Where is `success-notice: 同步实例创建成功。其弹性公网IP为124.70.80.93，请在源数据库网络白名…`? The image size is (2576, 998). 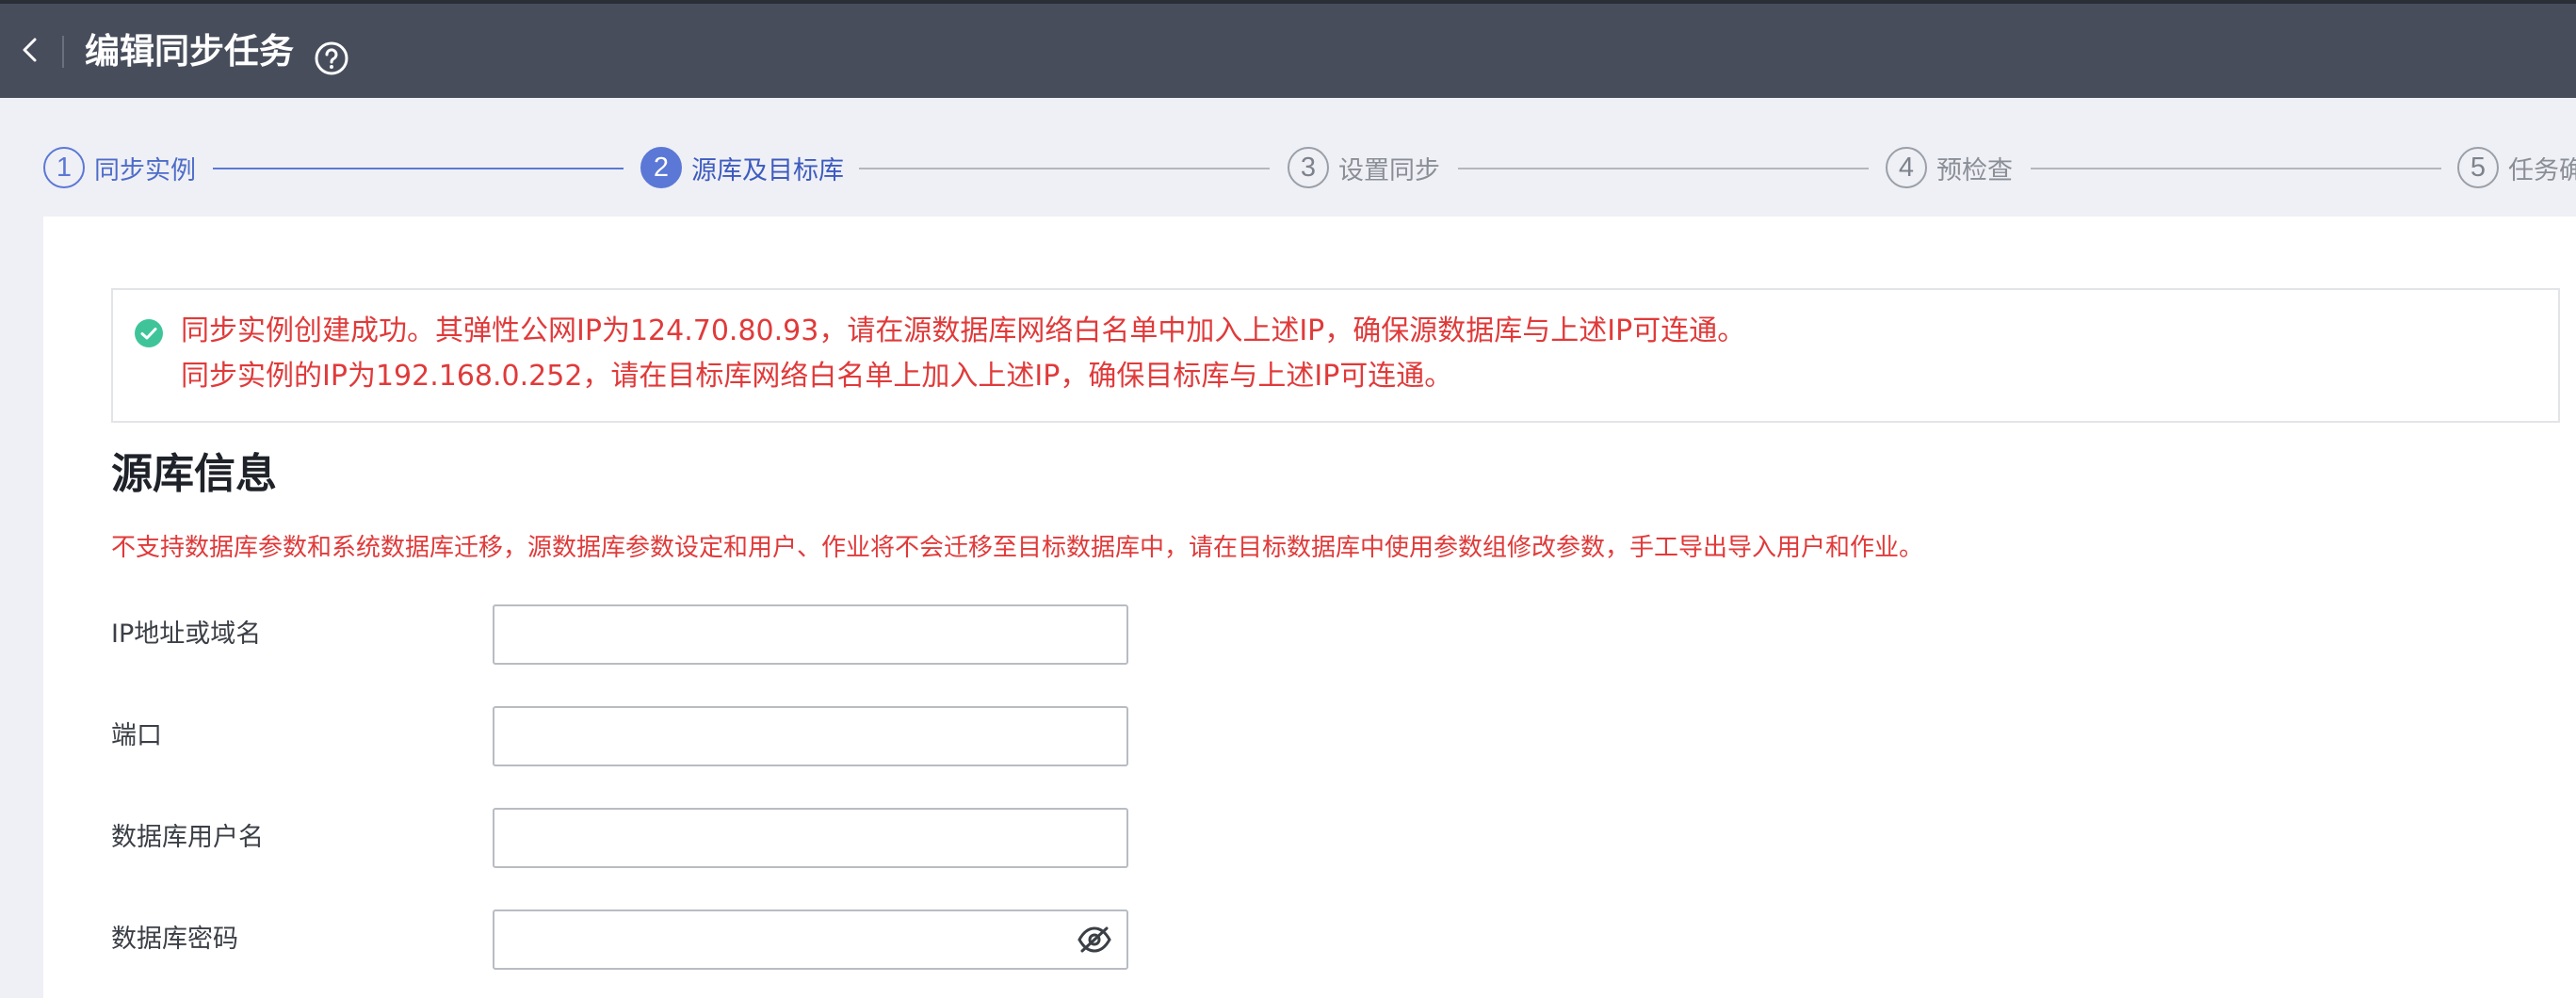 success-notice: 同步实例创建成功。其弹性公网IP为124.70.80.93，请在源数据库网络白名… is located at coordinates (1335, 355).